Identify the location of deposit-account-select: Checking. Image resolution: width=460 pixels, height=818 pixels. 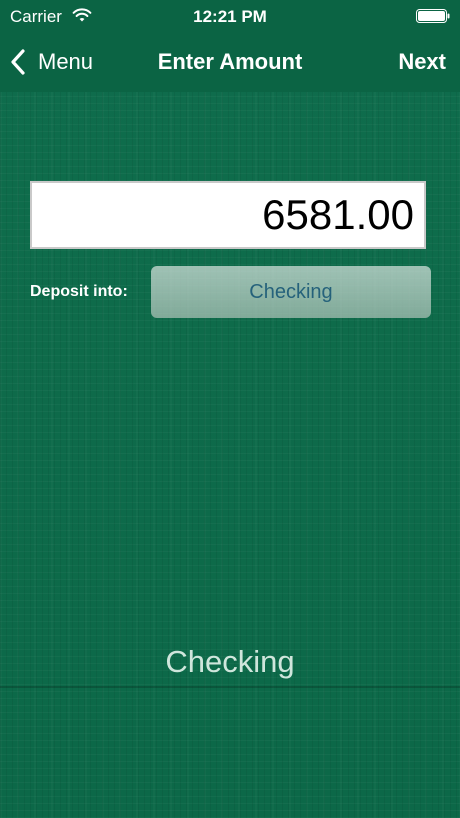
(291, 292).